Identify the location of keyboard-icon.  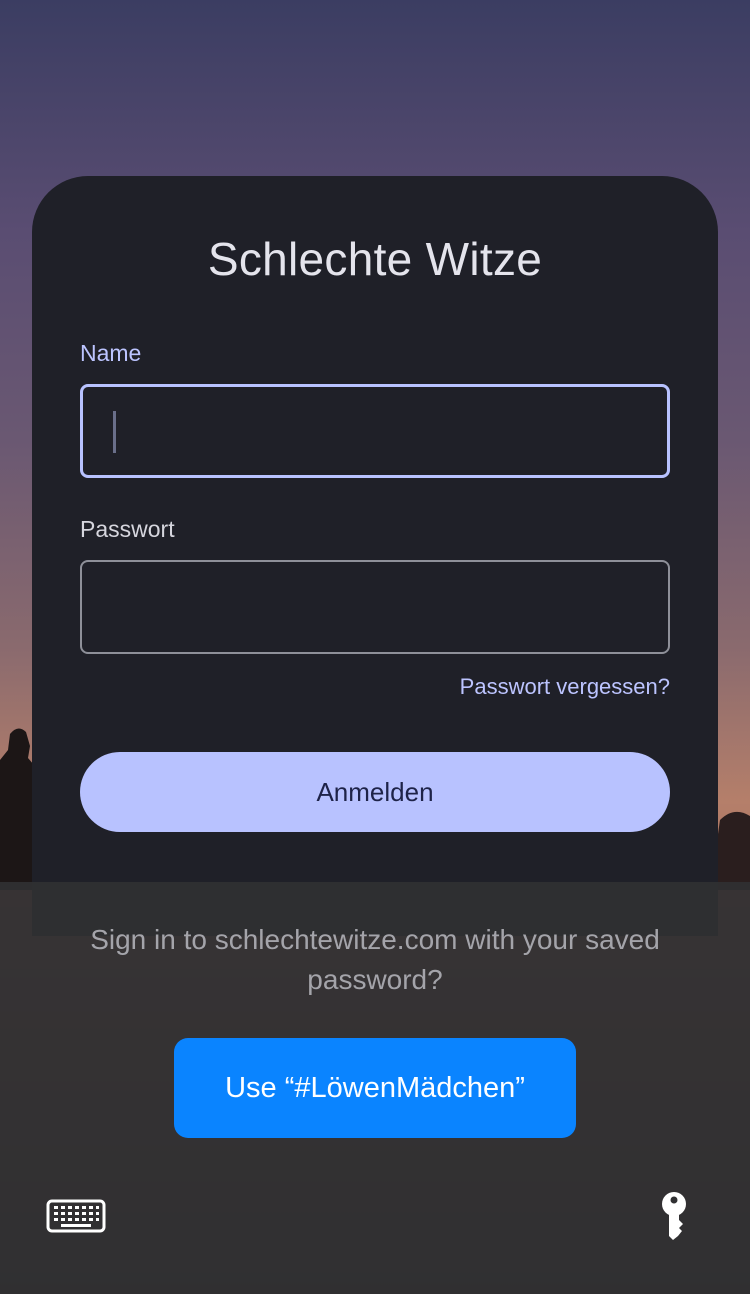
(76, 1216).